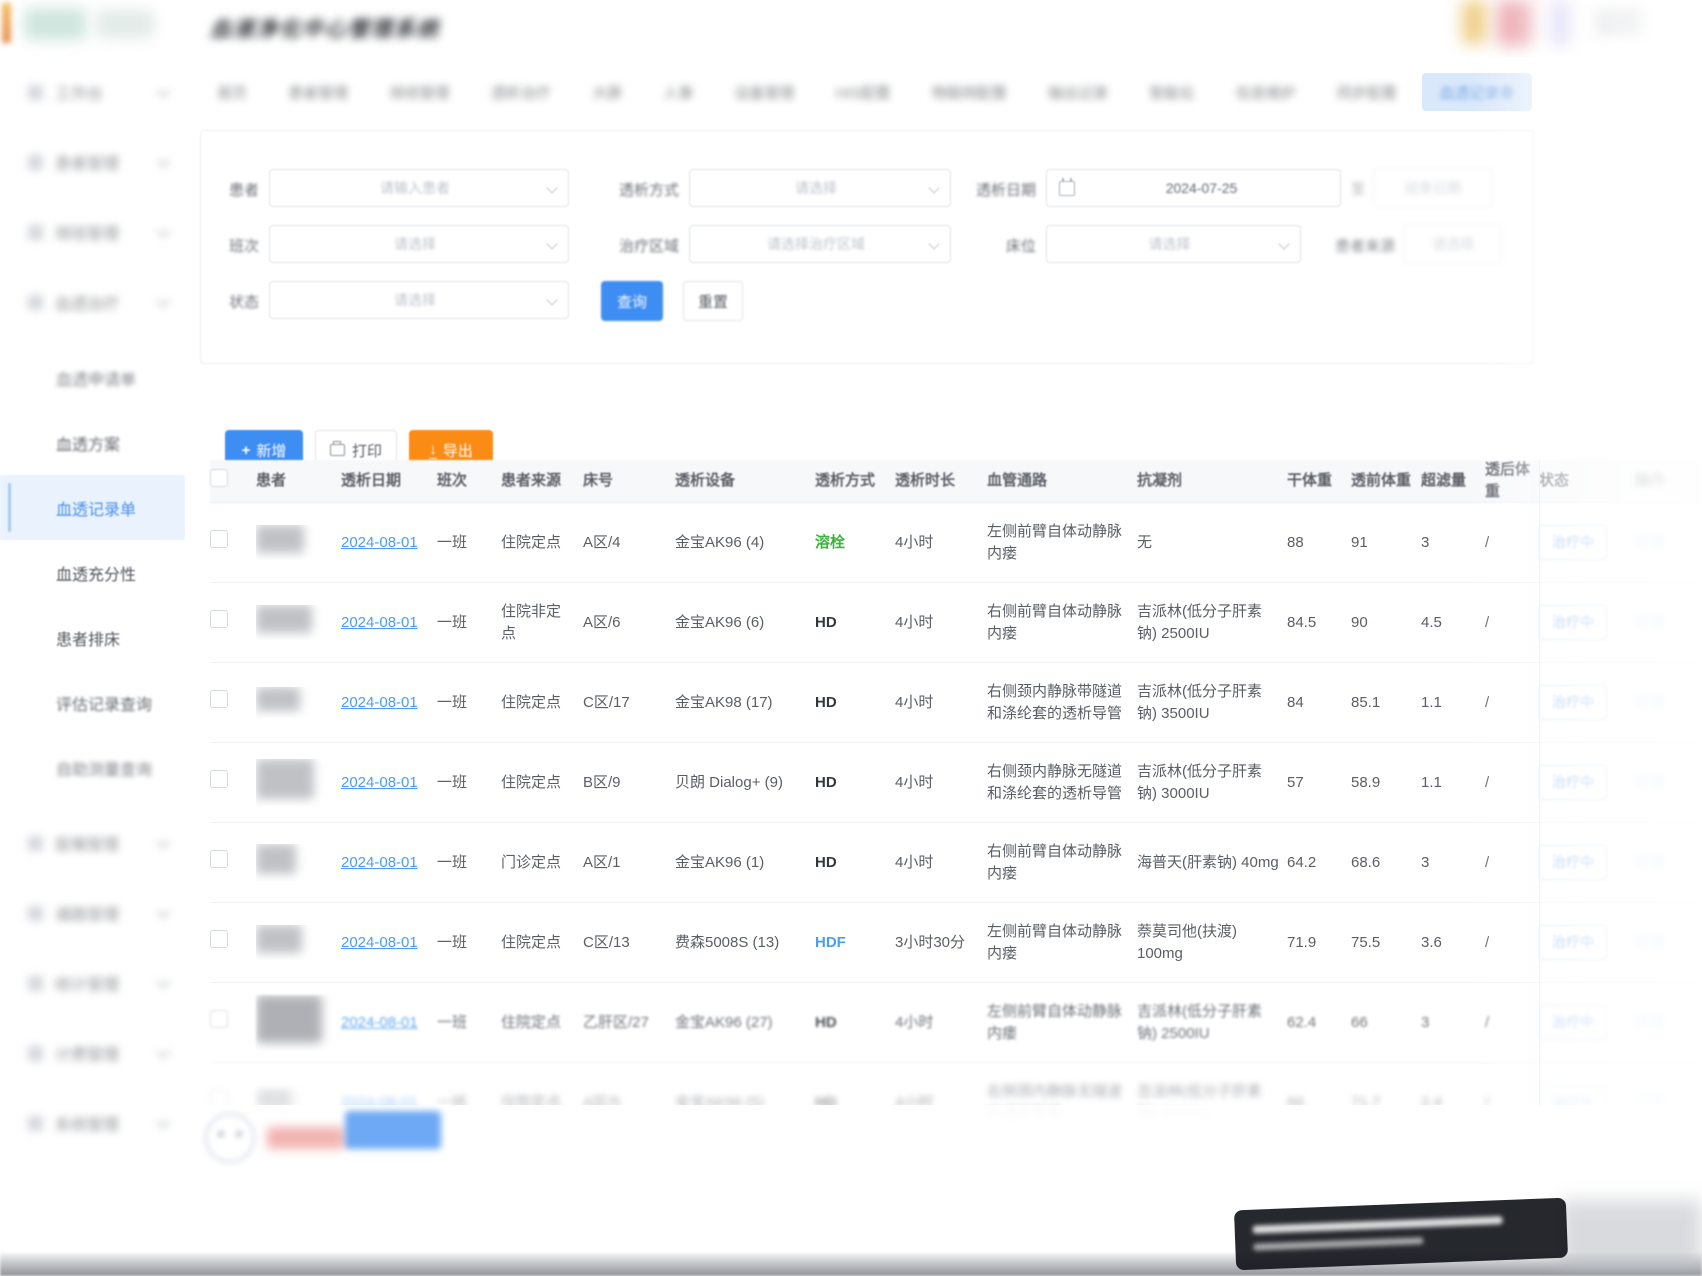  What do you see at coordinates (92, 767) in the screenshot?
I see `sidebar-item: 自助测量查询` at bounding box center [92, 767].